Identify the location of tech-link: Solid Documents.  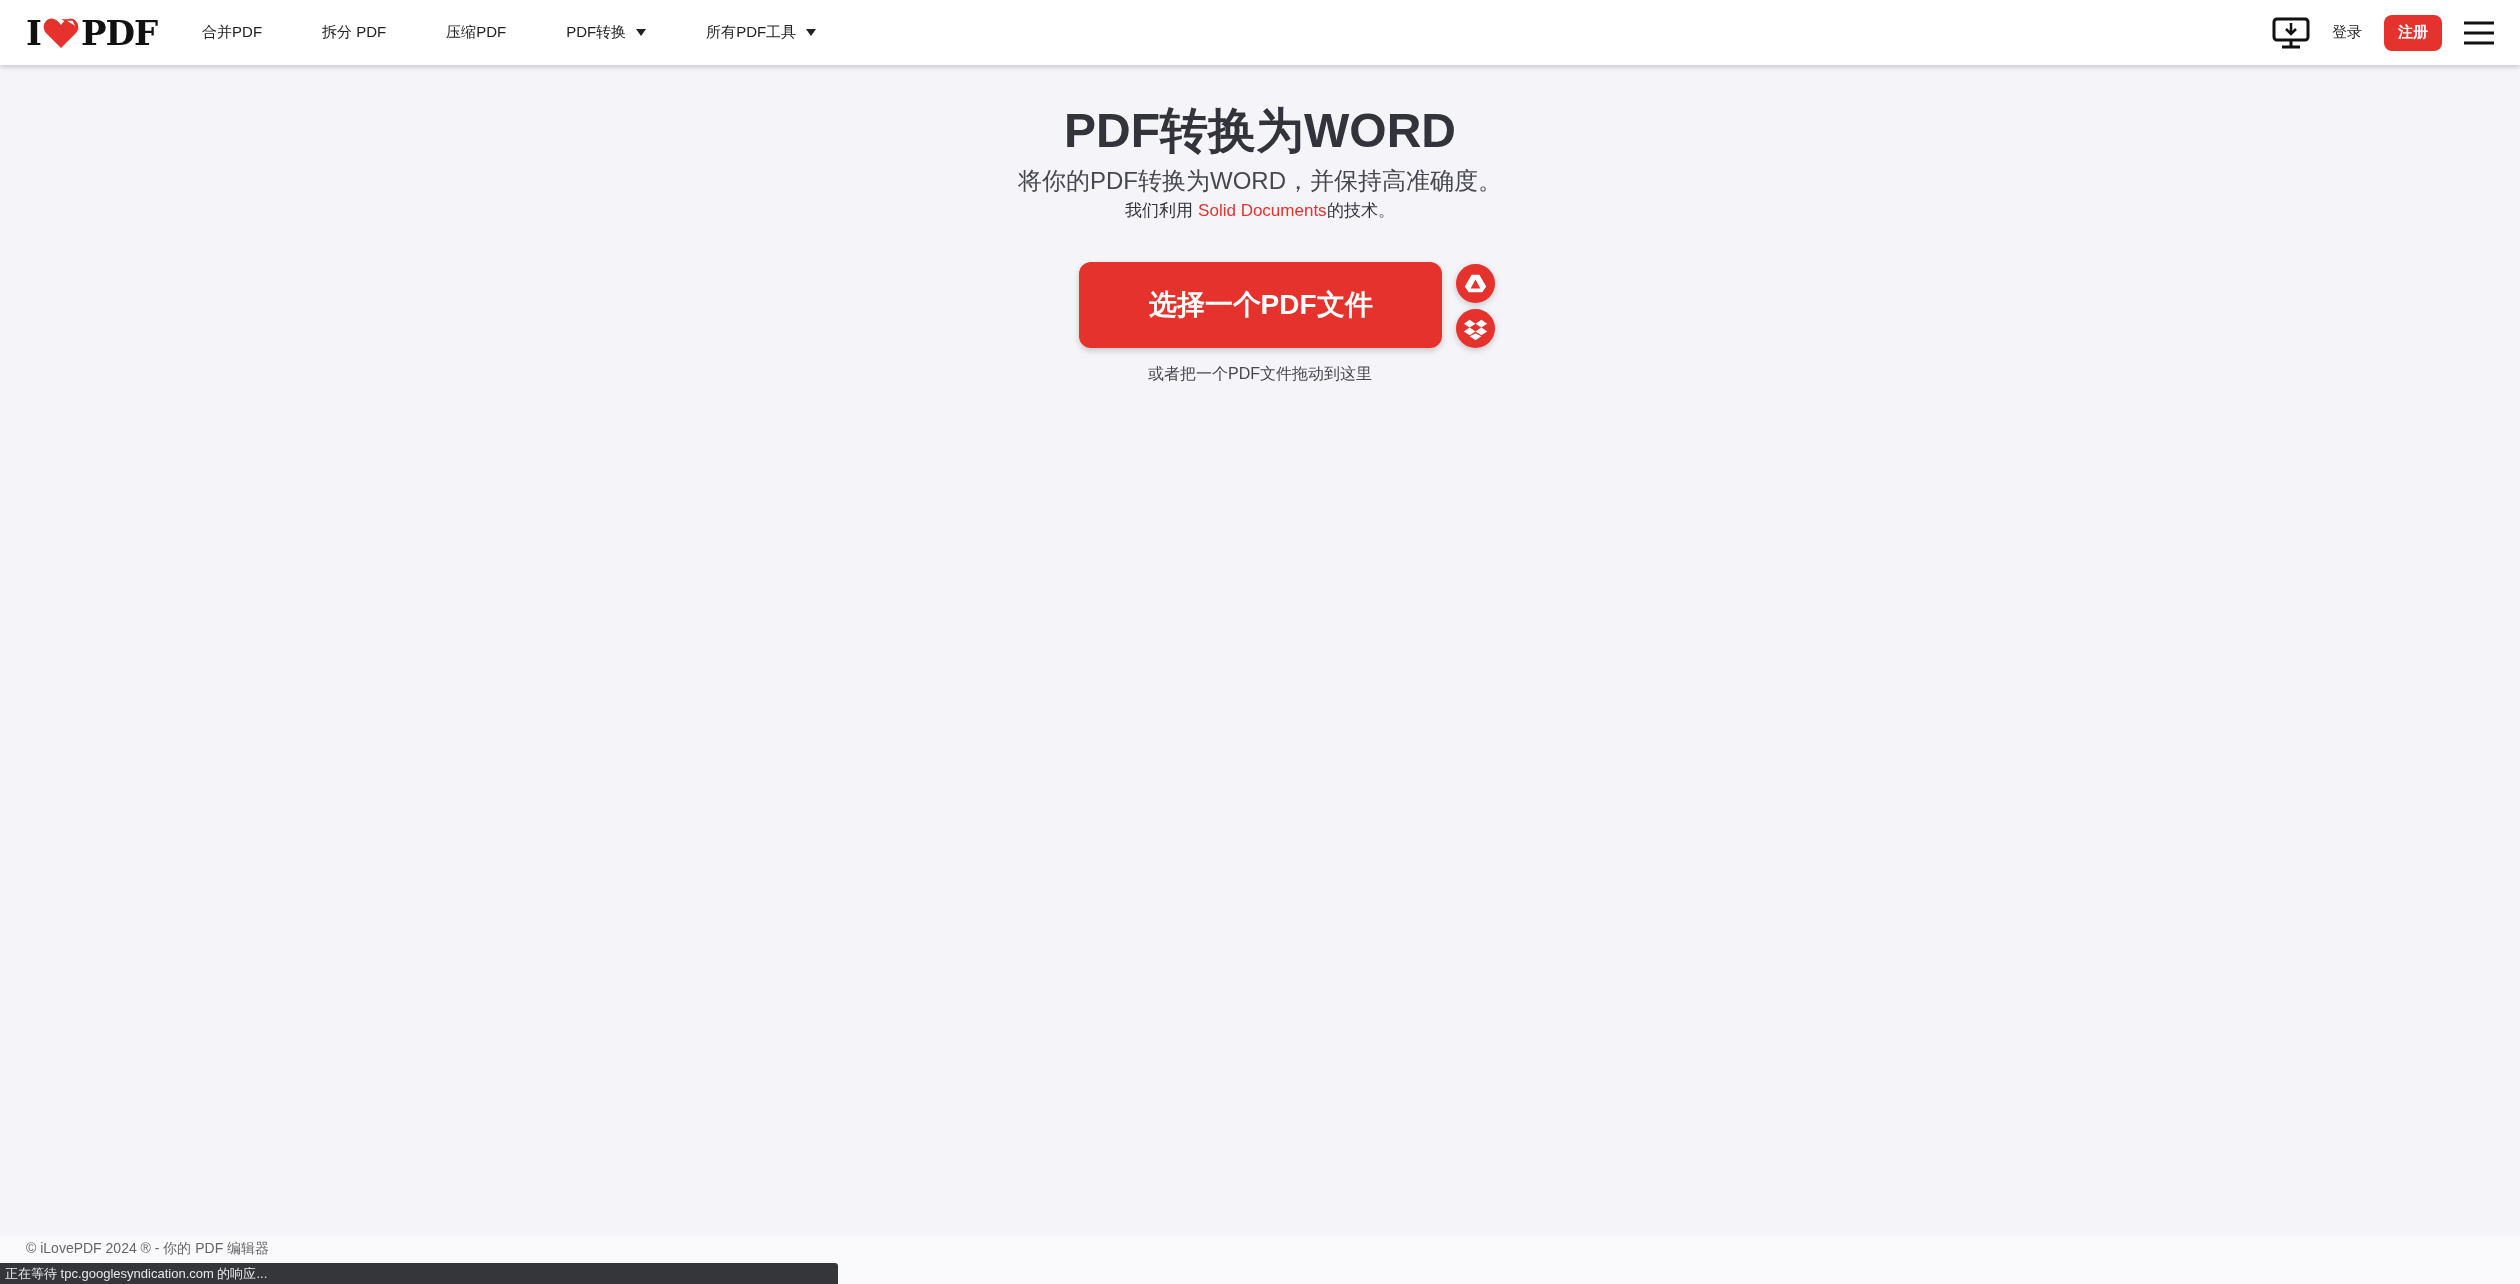
(1262, 210).